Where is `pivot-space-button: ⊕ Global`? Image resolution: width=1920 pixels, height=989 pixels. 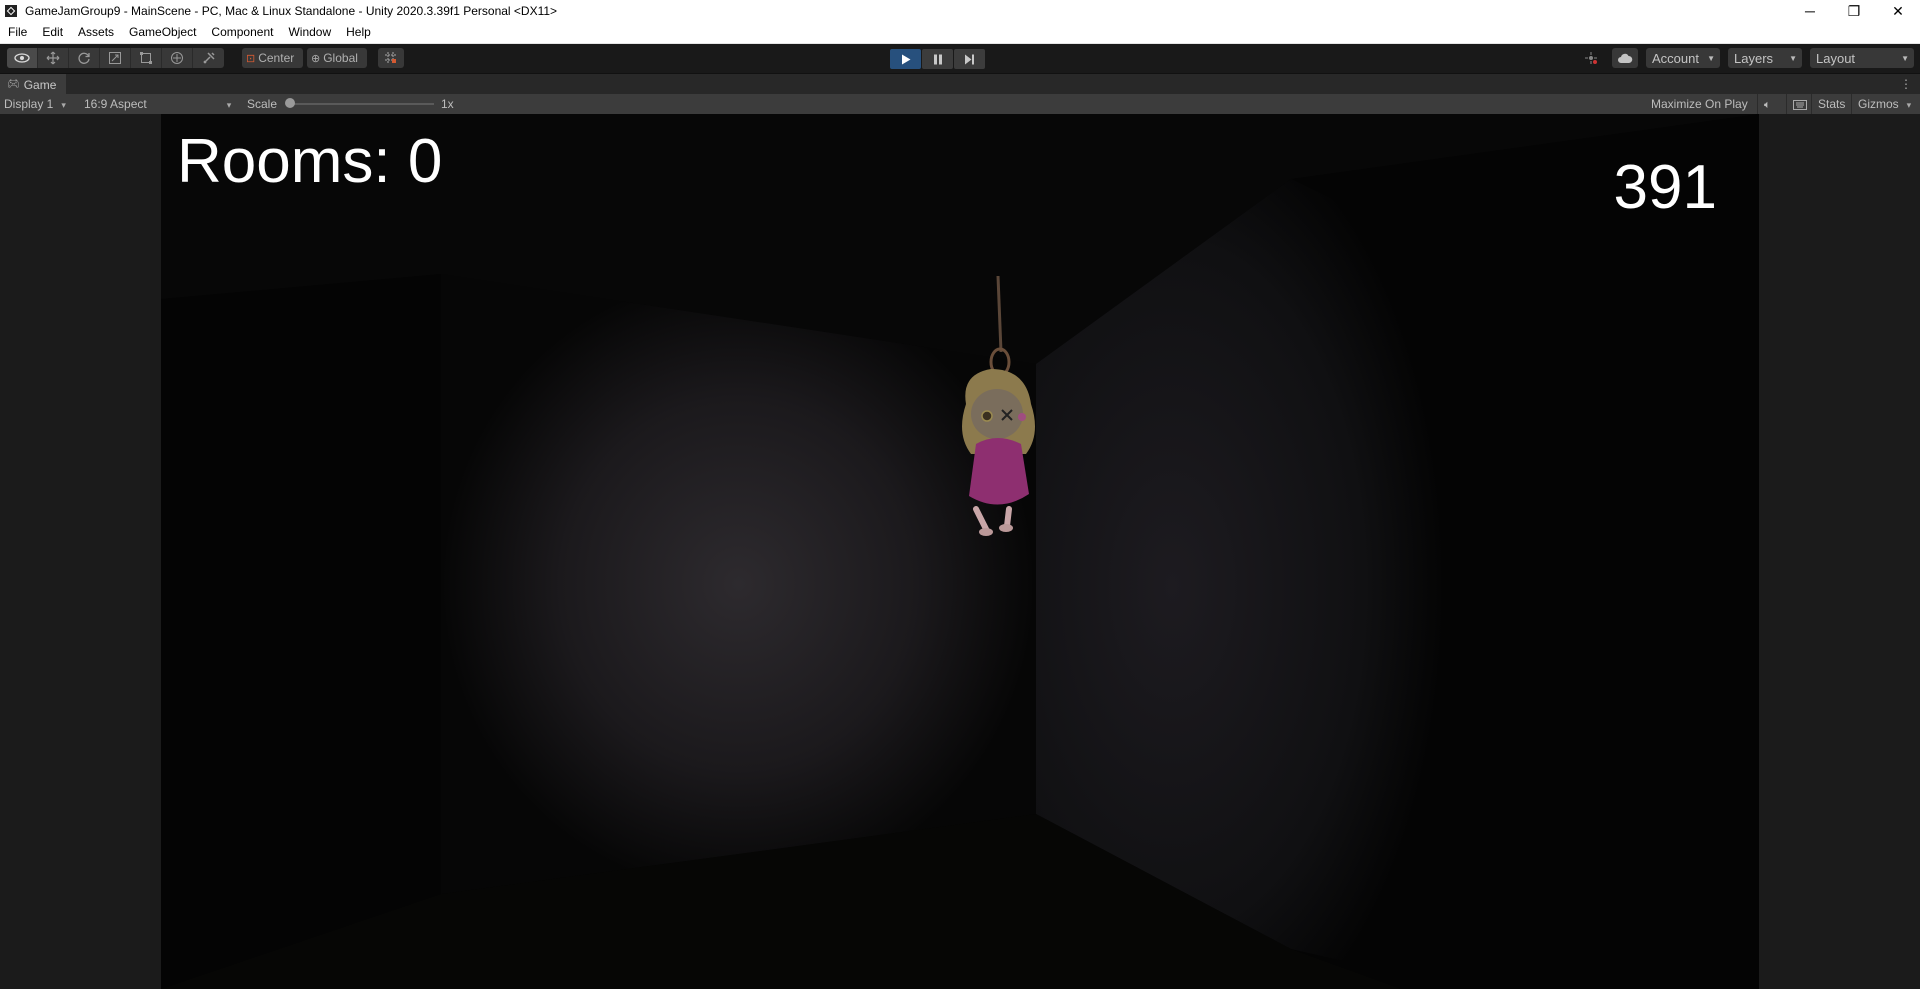 pivot-space-button: ⊕ Global is located at coordinates (337, 58).